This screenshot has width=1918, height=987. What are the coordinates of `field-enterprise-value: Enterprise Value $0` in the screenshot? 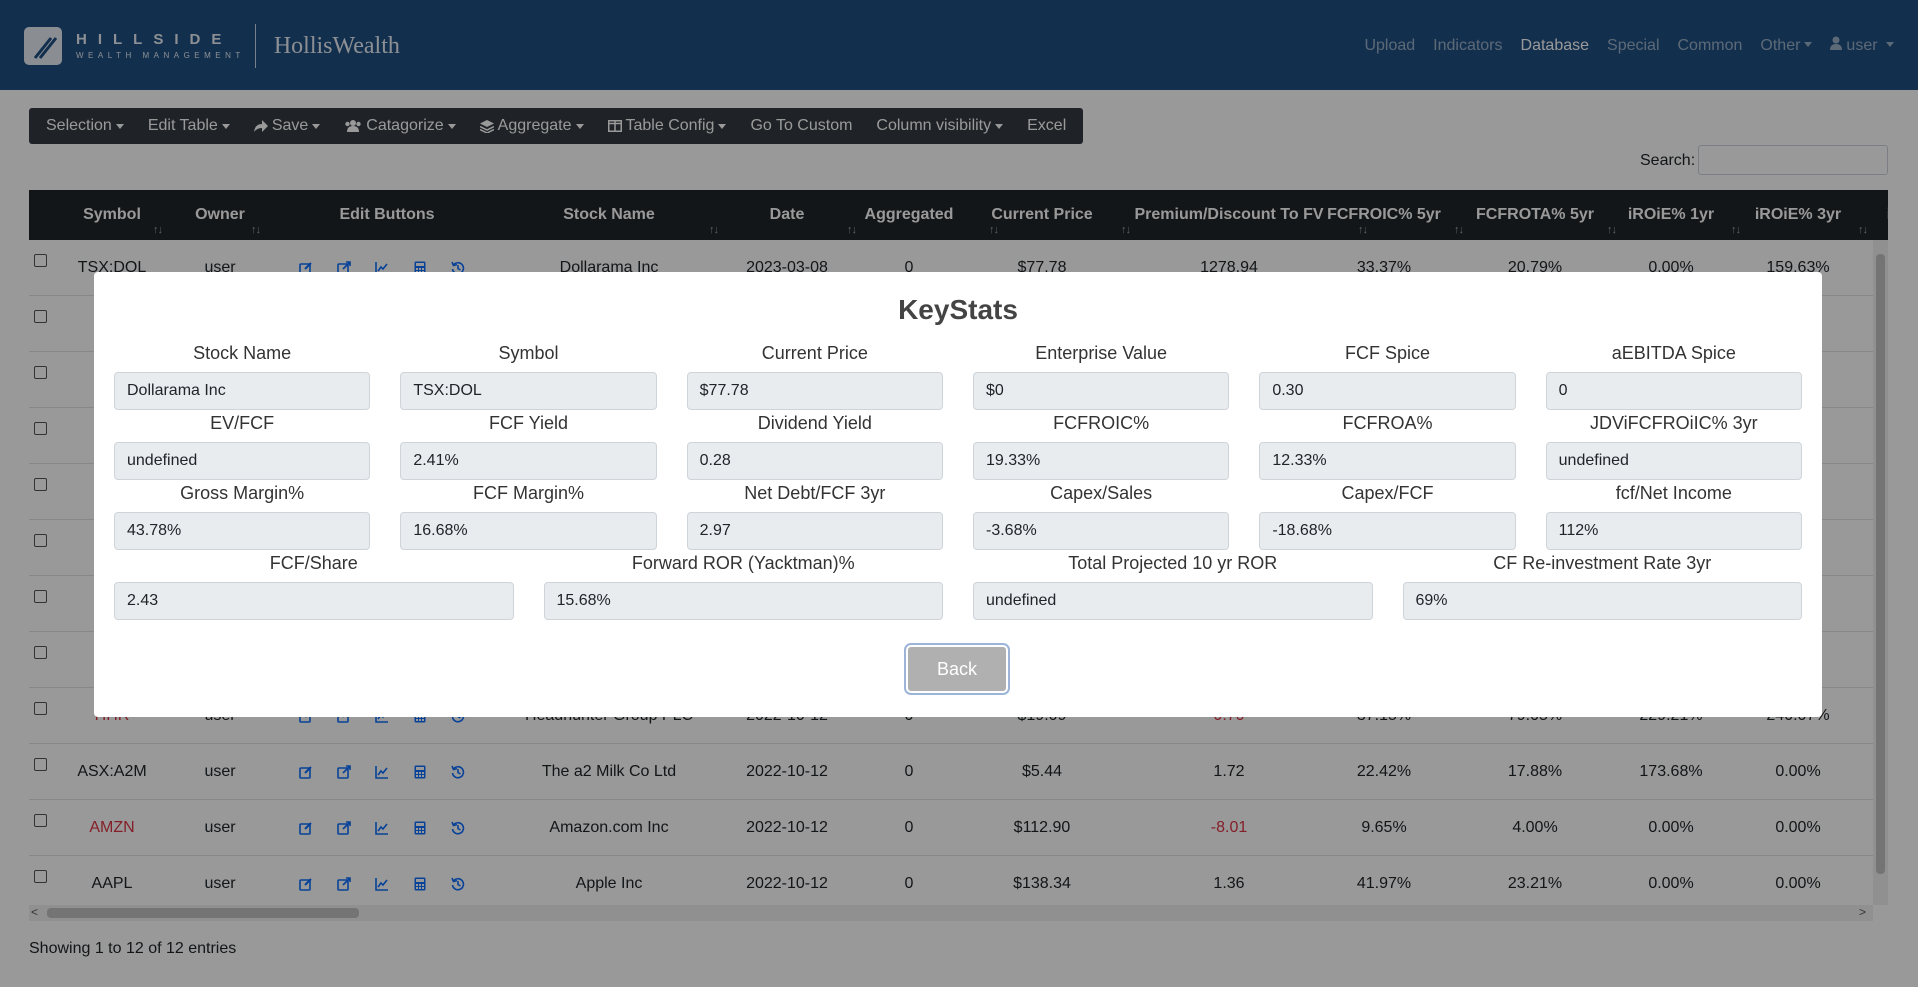 It's located at (1101, 376).